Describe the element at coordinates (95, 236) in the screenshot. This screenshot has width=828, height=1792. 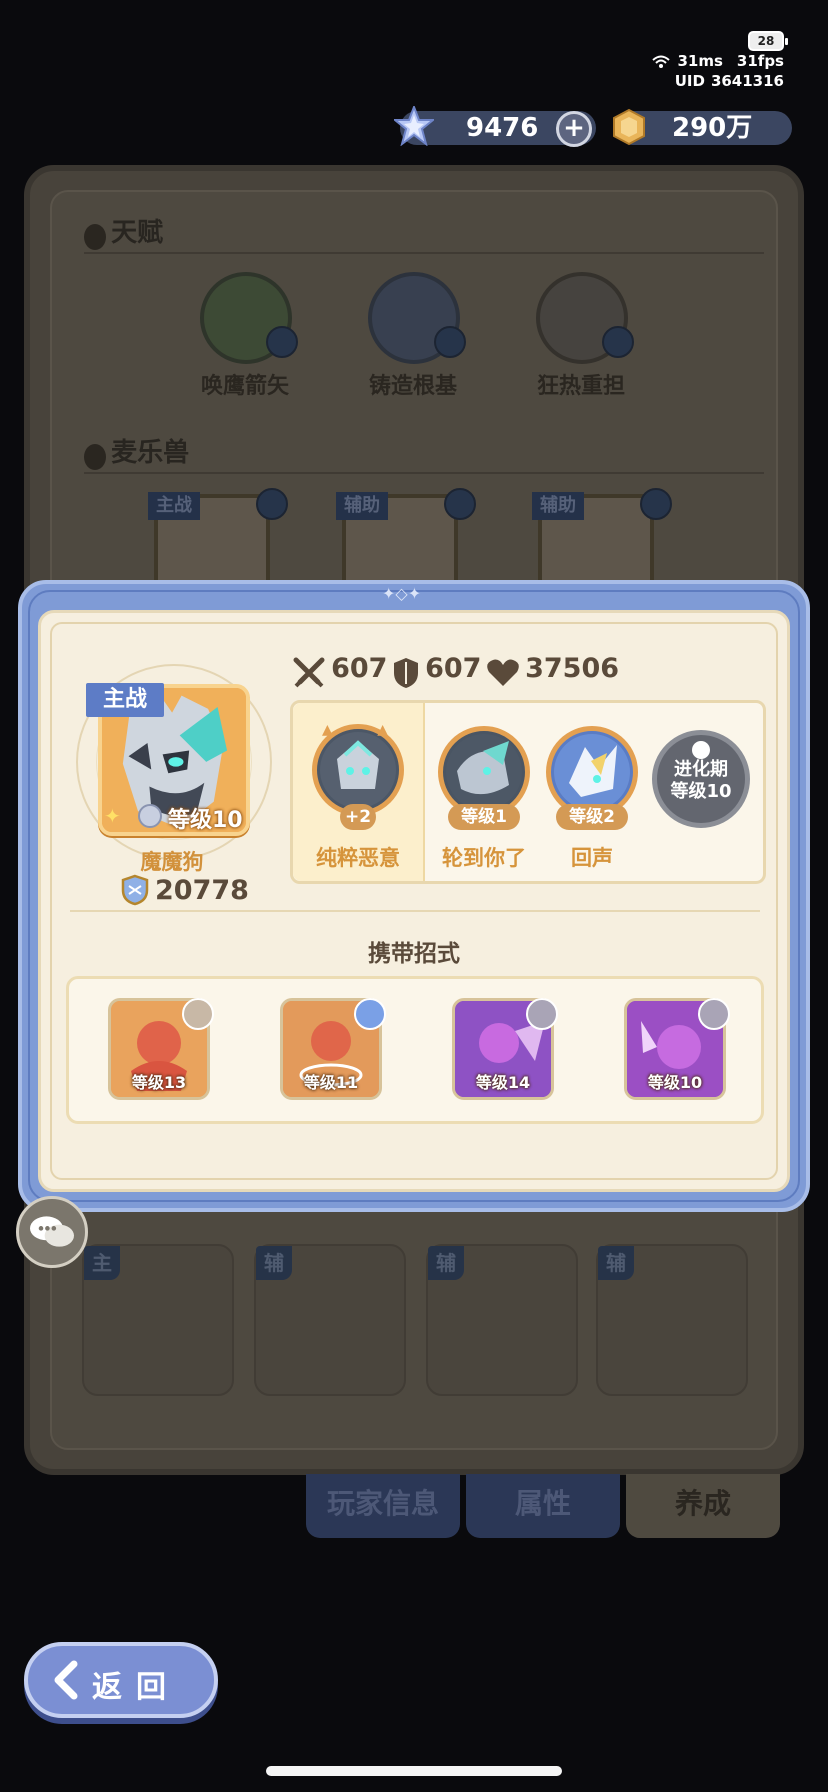
I see `talent-section-icon` at that location.